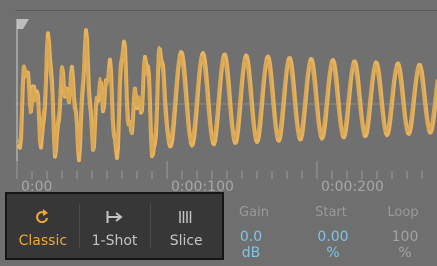 This screenshot has width=437, height=266. I want to click on arrow-right-bar-icon, so click(115, 217).